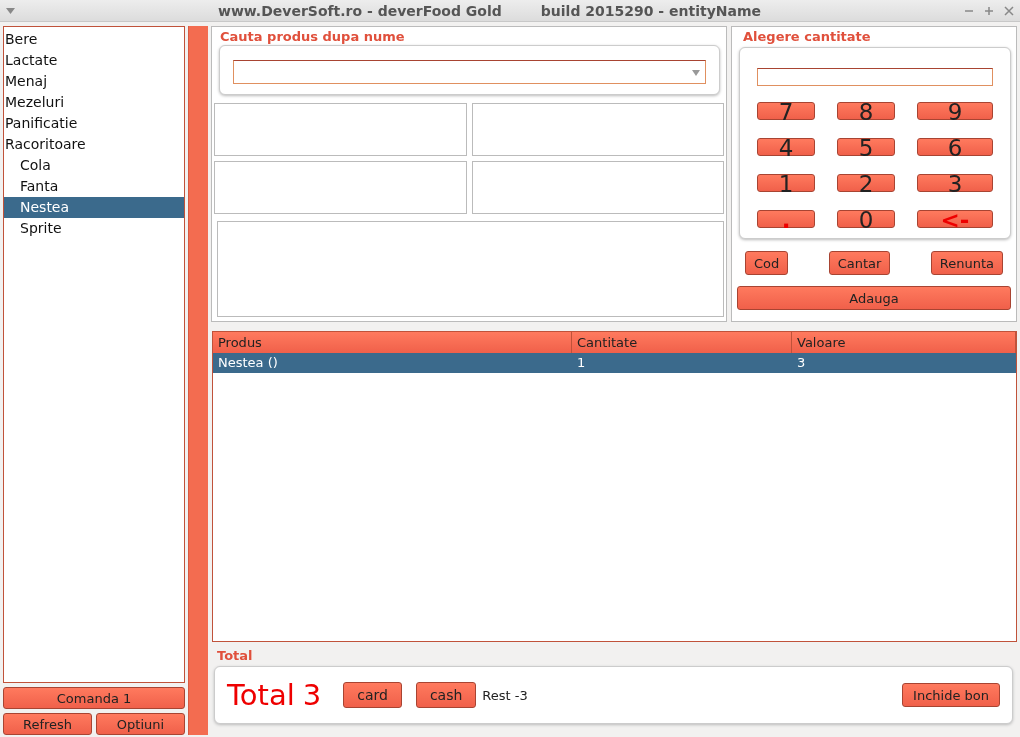 This screenshot has height=737, width=1020. What do you see at coordinates (446, 695) in the screenshot?
I see `payment-button: cash` at bounding box center [446, 695].